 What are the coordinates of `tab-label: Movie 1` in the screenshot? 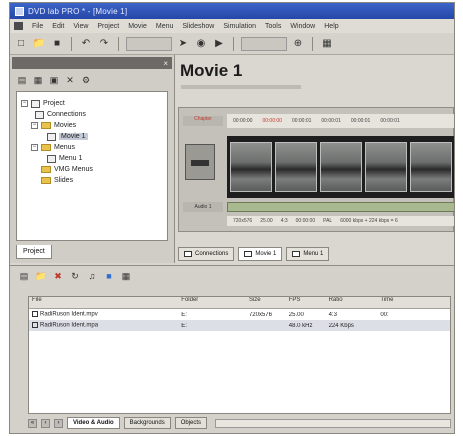 It's located at (266, 254).